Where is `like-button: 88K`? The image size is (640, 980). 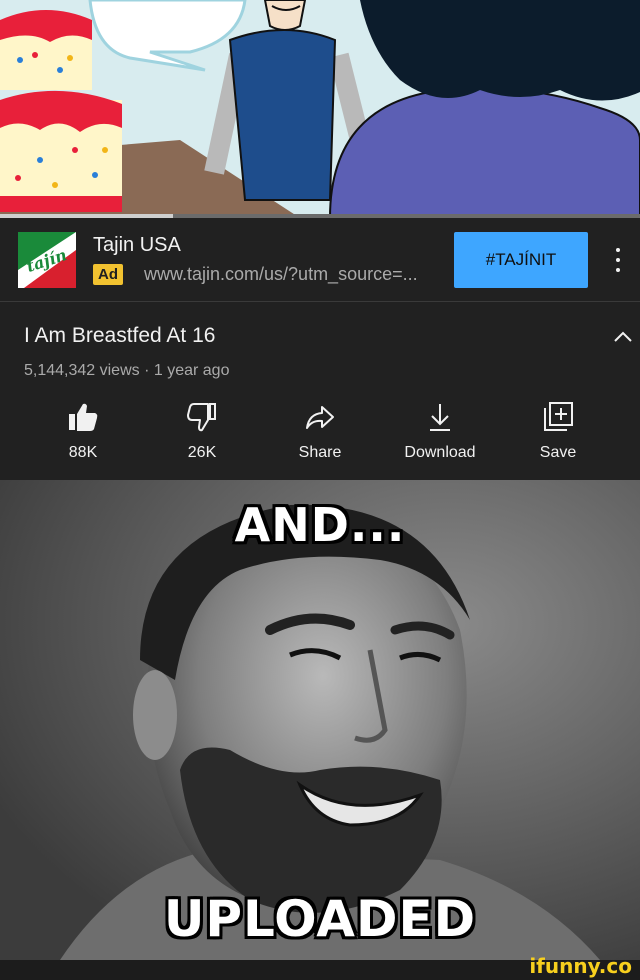
like-button: 88K is located at coordinates (83, 436).